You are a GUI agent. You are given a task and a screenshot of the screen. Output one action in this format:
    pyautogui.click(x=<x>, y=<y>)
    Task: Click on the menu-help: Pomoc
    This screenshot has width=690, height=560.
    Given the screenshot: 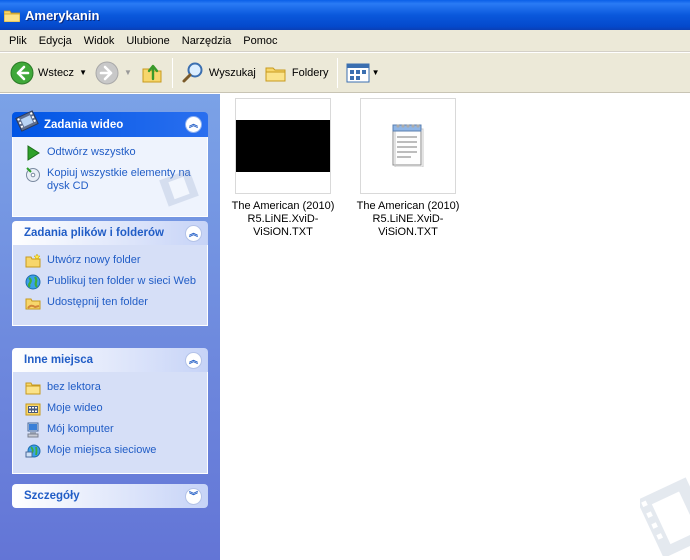 What is the action you would take?
    pyautogui.click(x=260, y=41)
    